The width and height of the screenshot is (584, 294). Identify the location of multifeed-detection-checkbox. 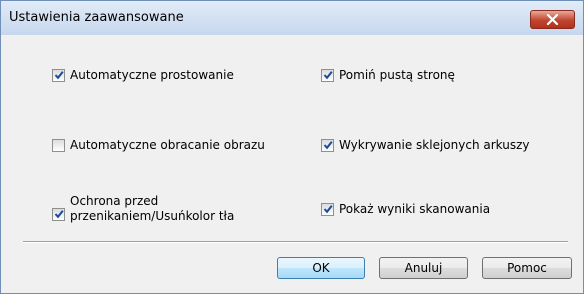
(327, 145).